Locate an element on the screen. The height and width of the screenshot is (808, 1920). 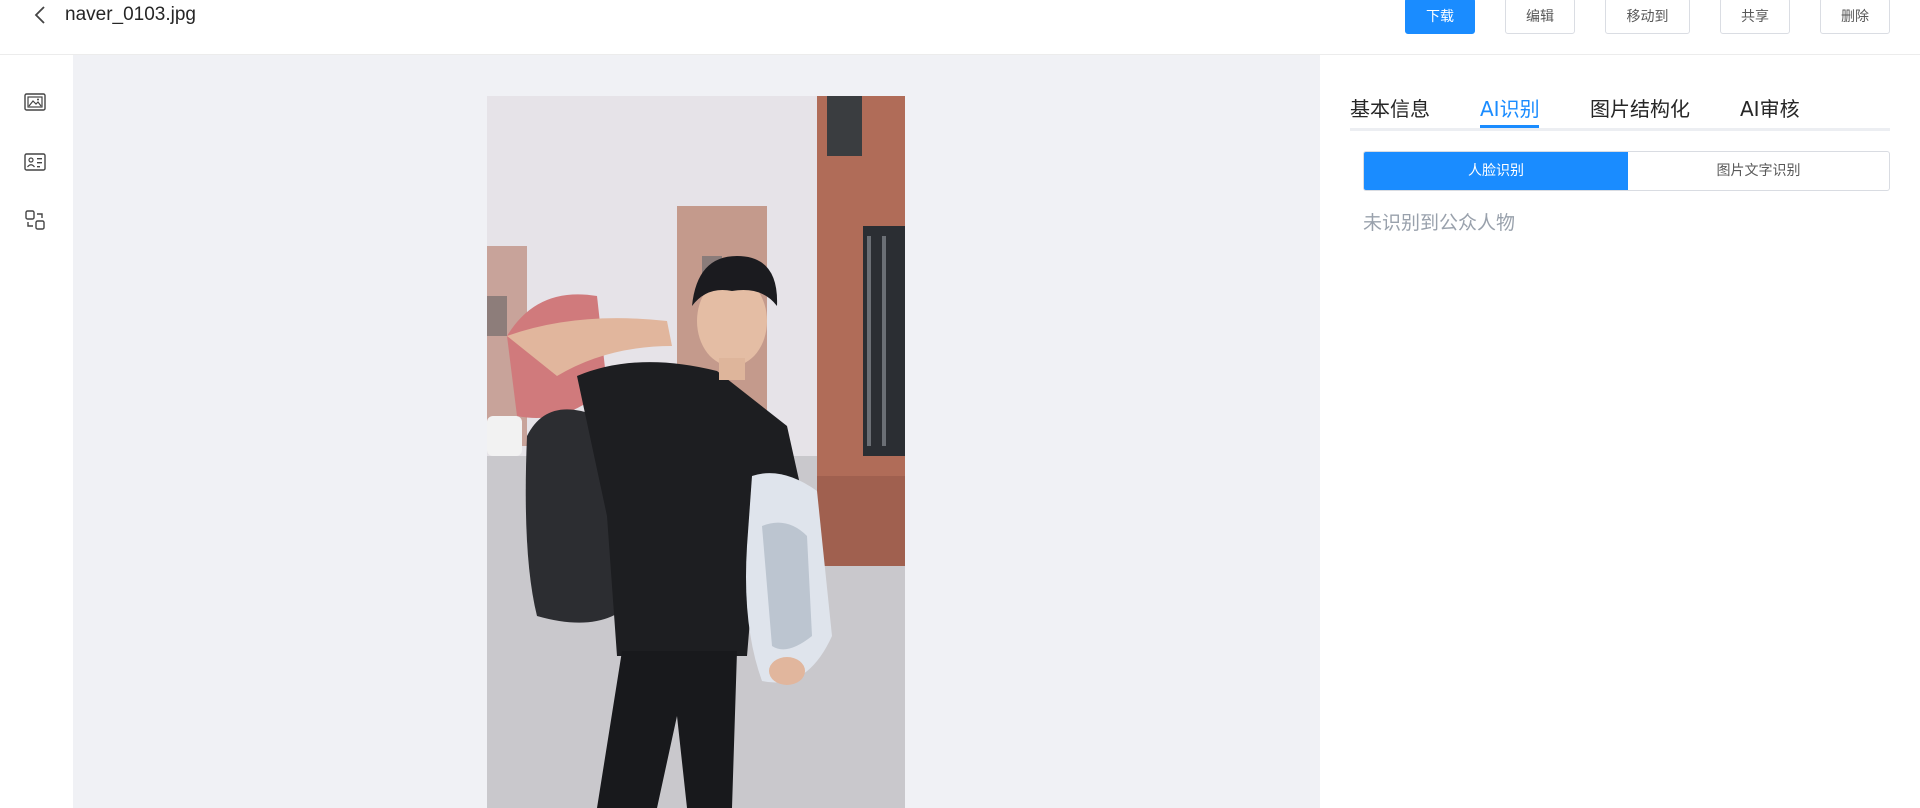
tab-ai-review: AI审核 is located at coordinates (1770, 109).